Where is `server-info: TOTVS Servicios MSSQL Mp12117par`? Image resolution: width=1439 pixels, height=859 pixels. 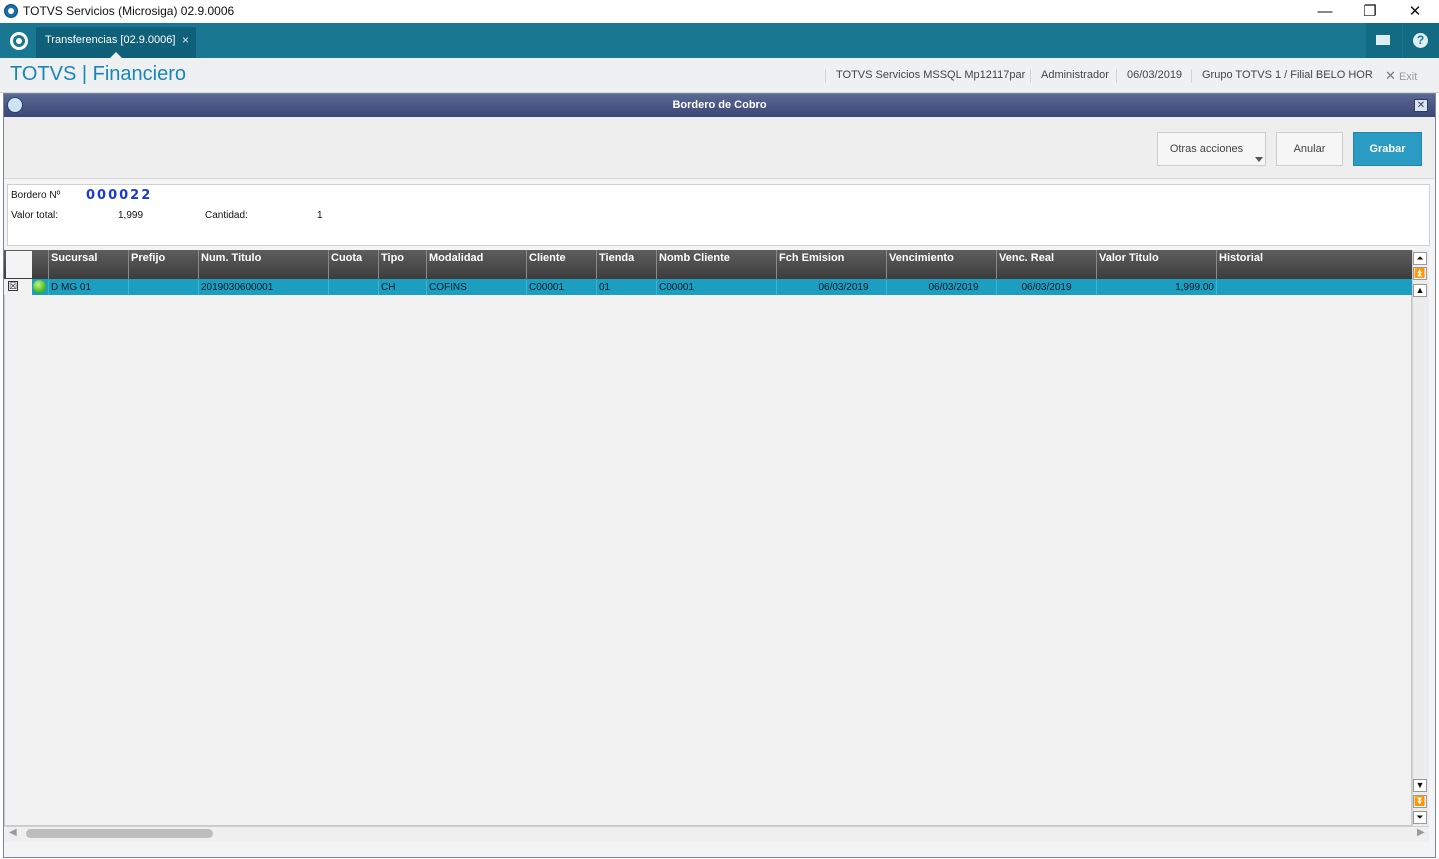 server-info: TOTVS Servicios MSSQL Mp12117par is located at coordinates (930, 76).